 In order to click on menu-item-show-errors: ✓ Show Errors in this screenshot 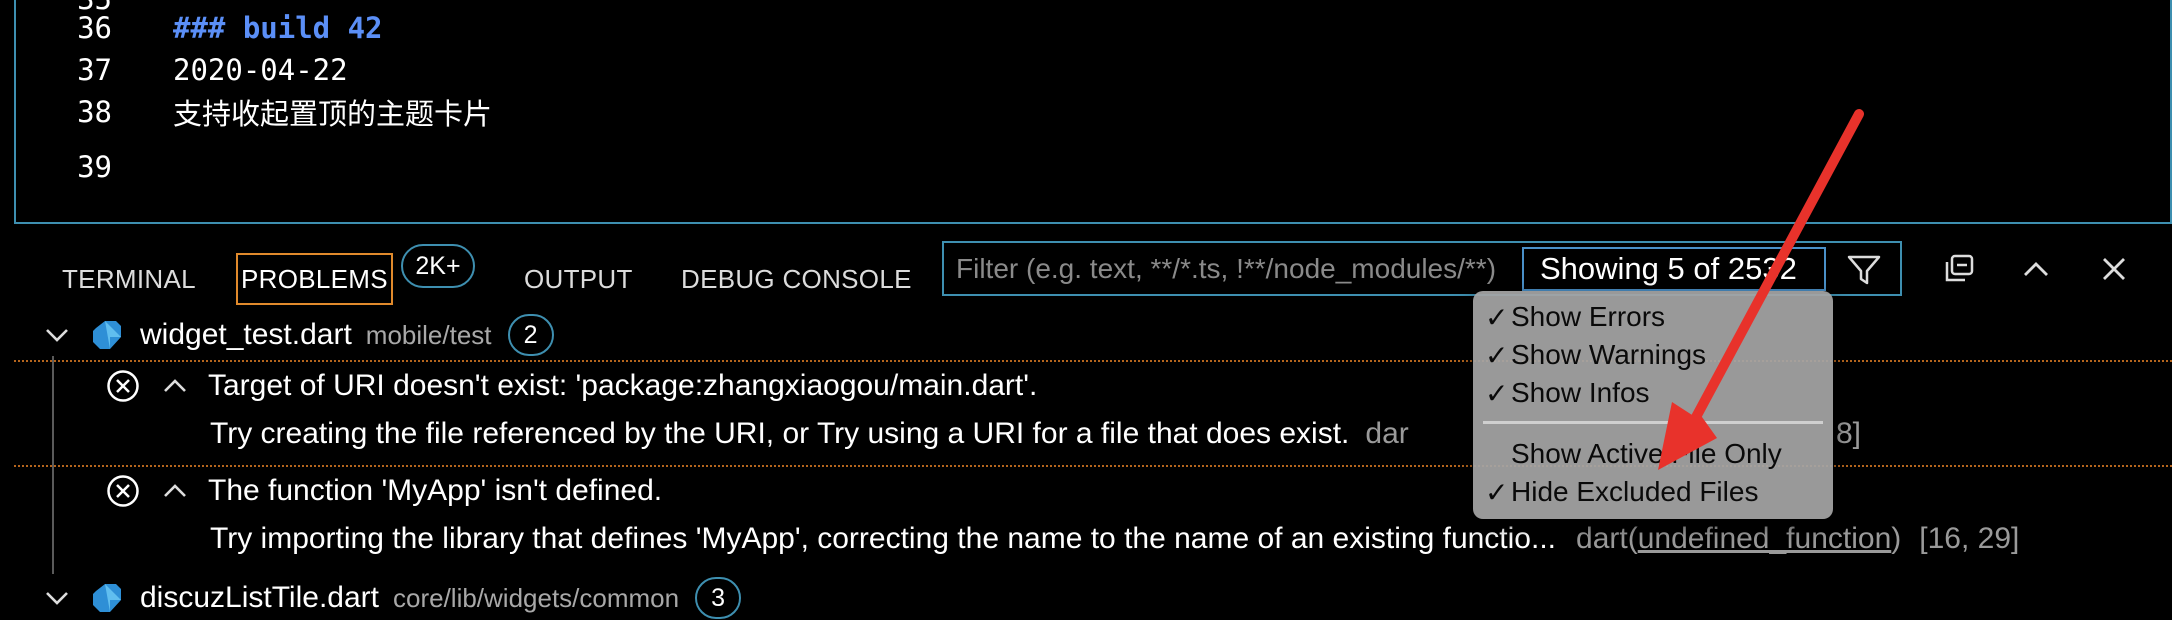, I will do `click(1575, 317)`.